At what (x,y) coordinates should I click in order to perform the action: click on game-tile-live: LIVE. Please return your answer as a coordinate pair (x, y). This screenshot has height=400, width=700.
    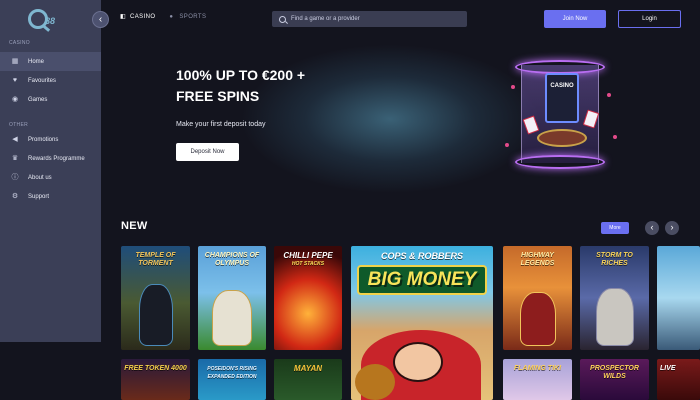
    Looking at the image, I should click on (678, 379).